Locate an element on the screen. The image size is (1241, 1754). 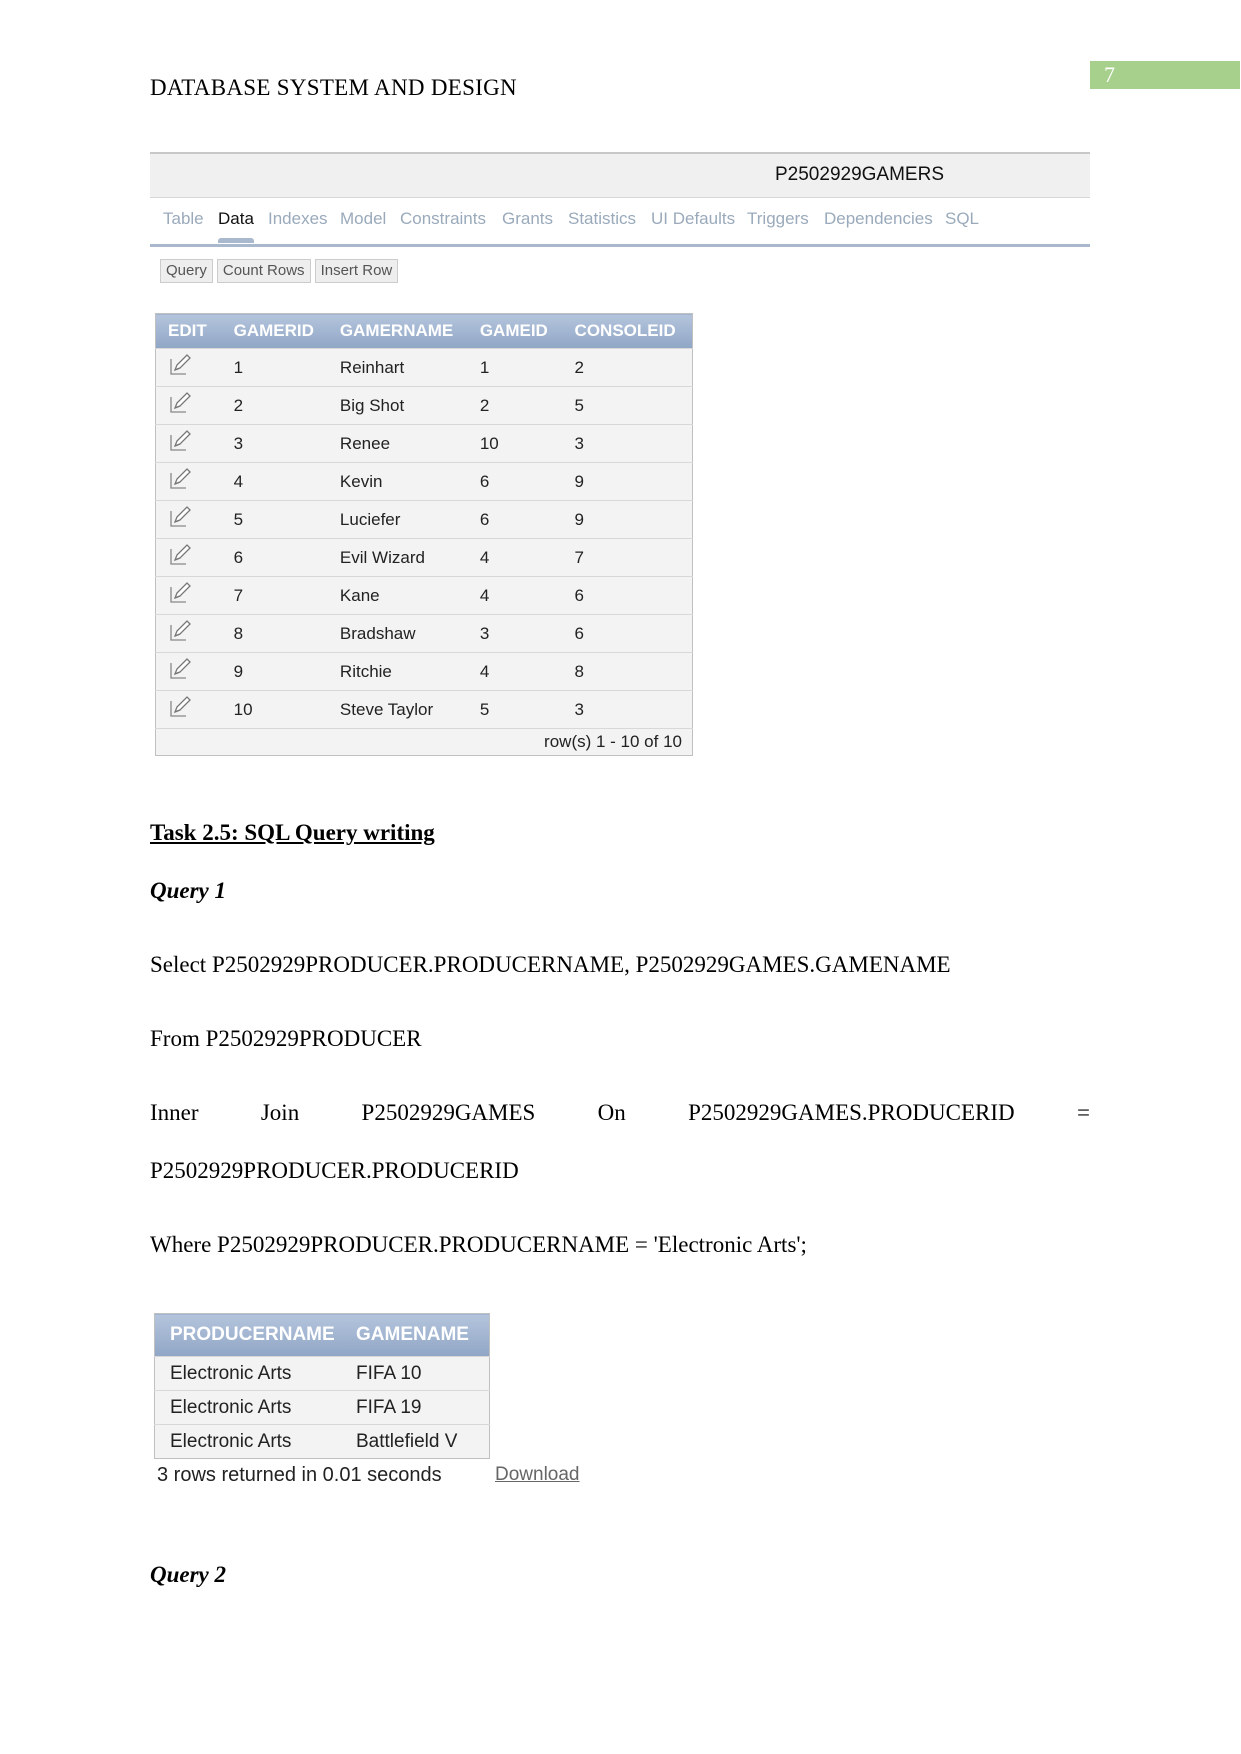
table-cell: Evil Wizard is located at coordinates (397, 557).